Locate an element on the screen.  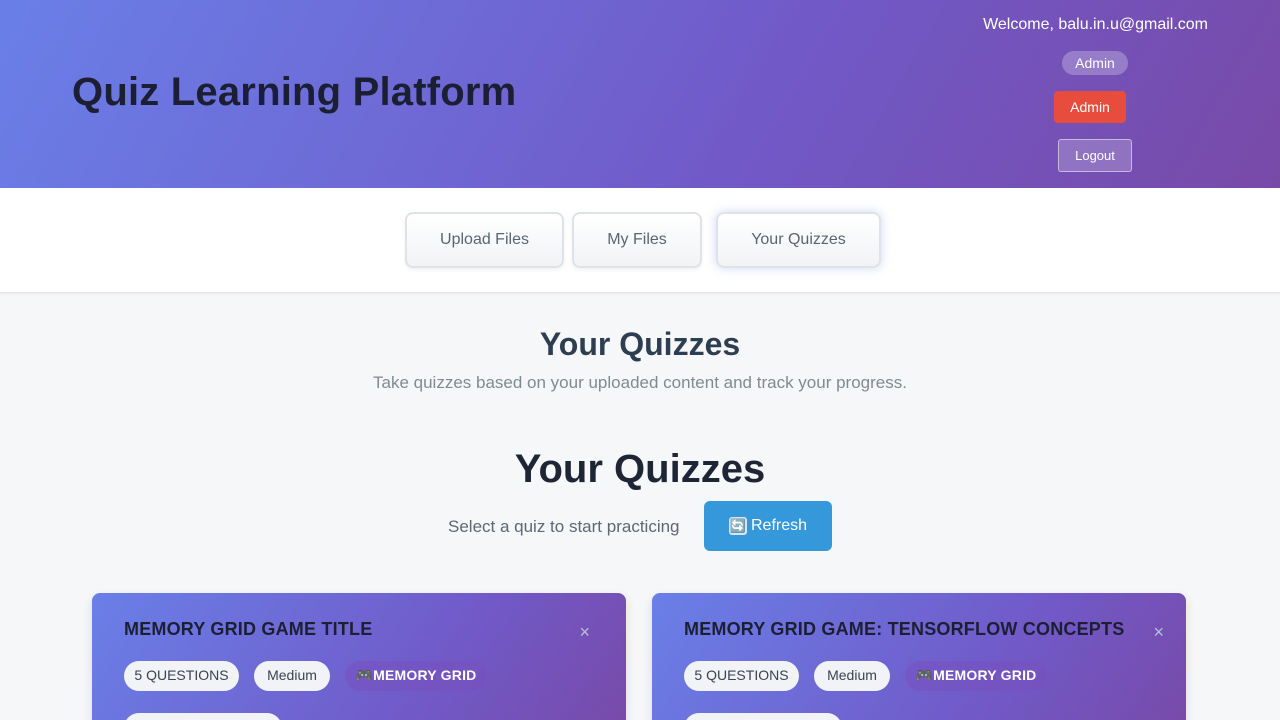
tab-upload-files: Upload Files is located at coordinates (484, 240).